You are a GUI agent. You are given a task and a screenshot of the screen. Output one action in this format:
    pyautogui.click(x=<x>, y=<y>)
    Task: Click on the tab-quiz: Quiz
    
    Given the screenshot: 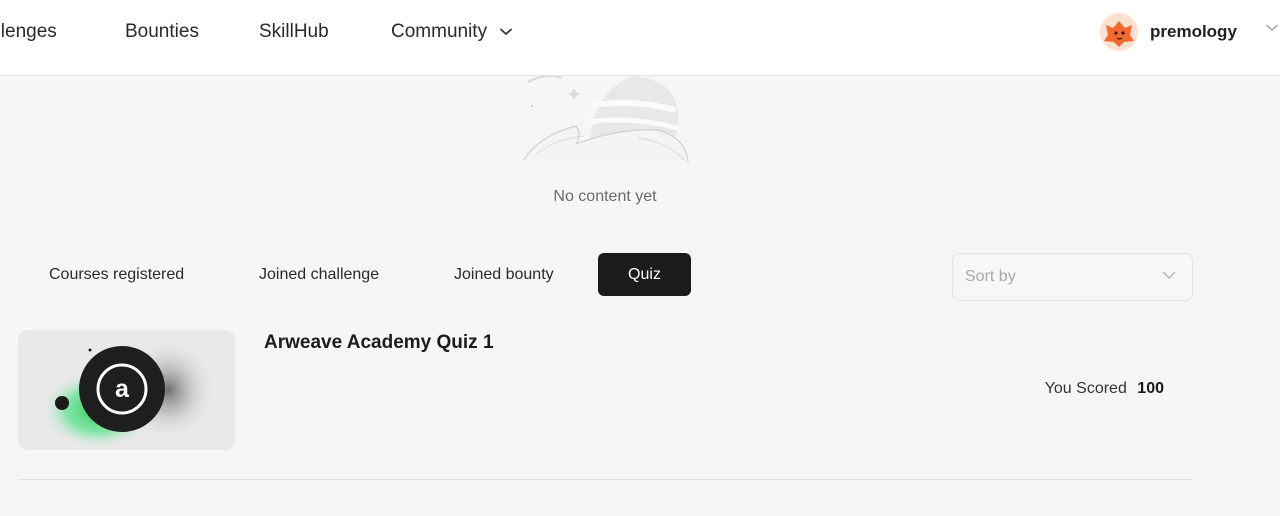 What is the action you would take?
    pyautogui.click(x=644, y=274)
    